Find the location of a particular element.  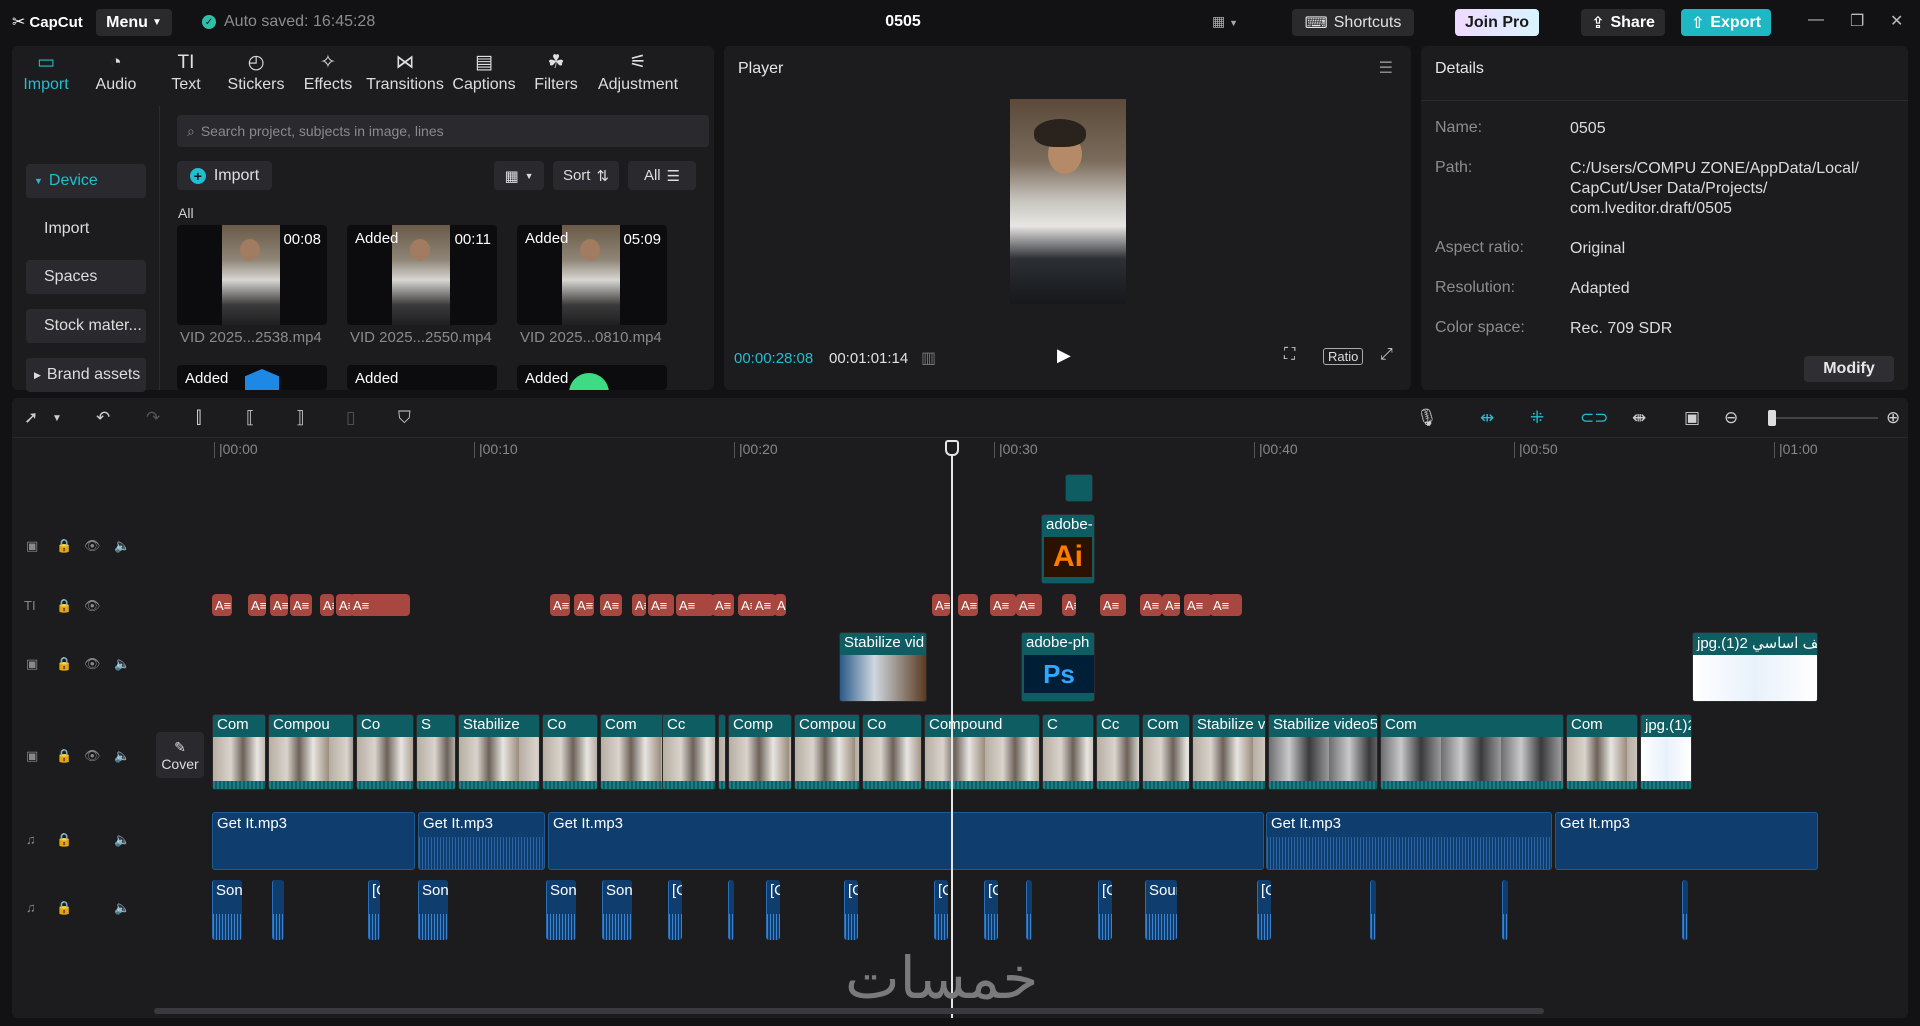

trash-icon: ▯ is located at coordinates (350, 418).